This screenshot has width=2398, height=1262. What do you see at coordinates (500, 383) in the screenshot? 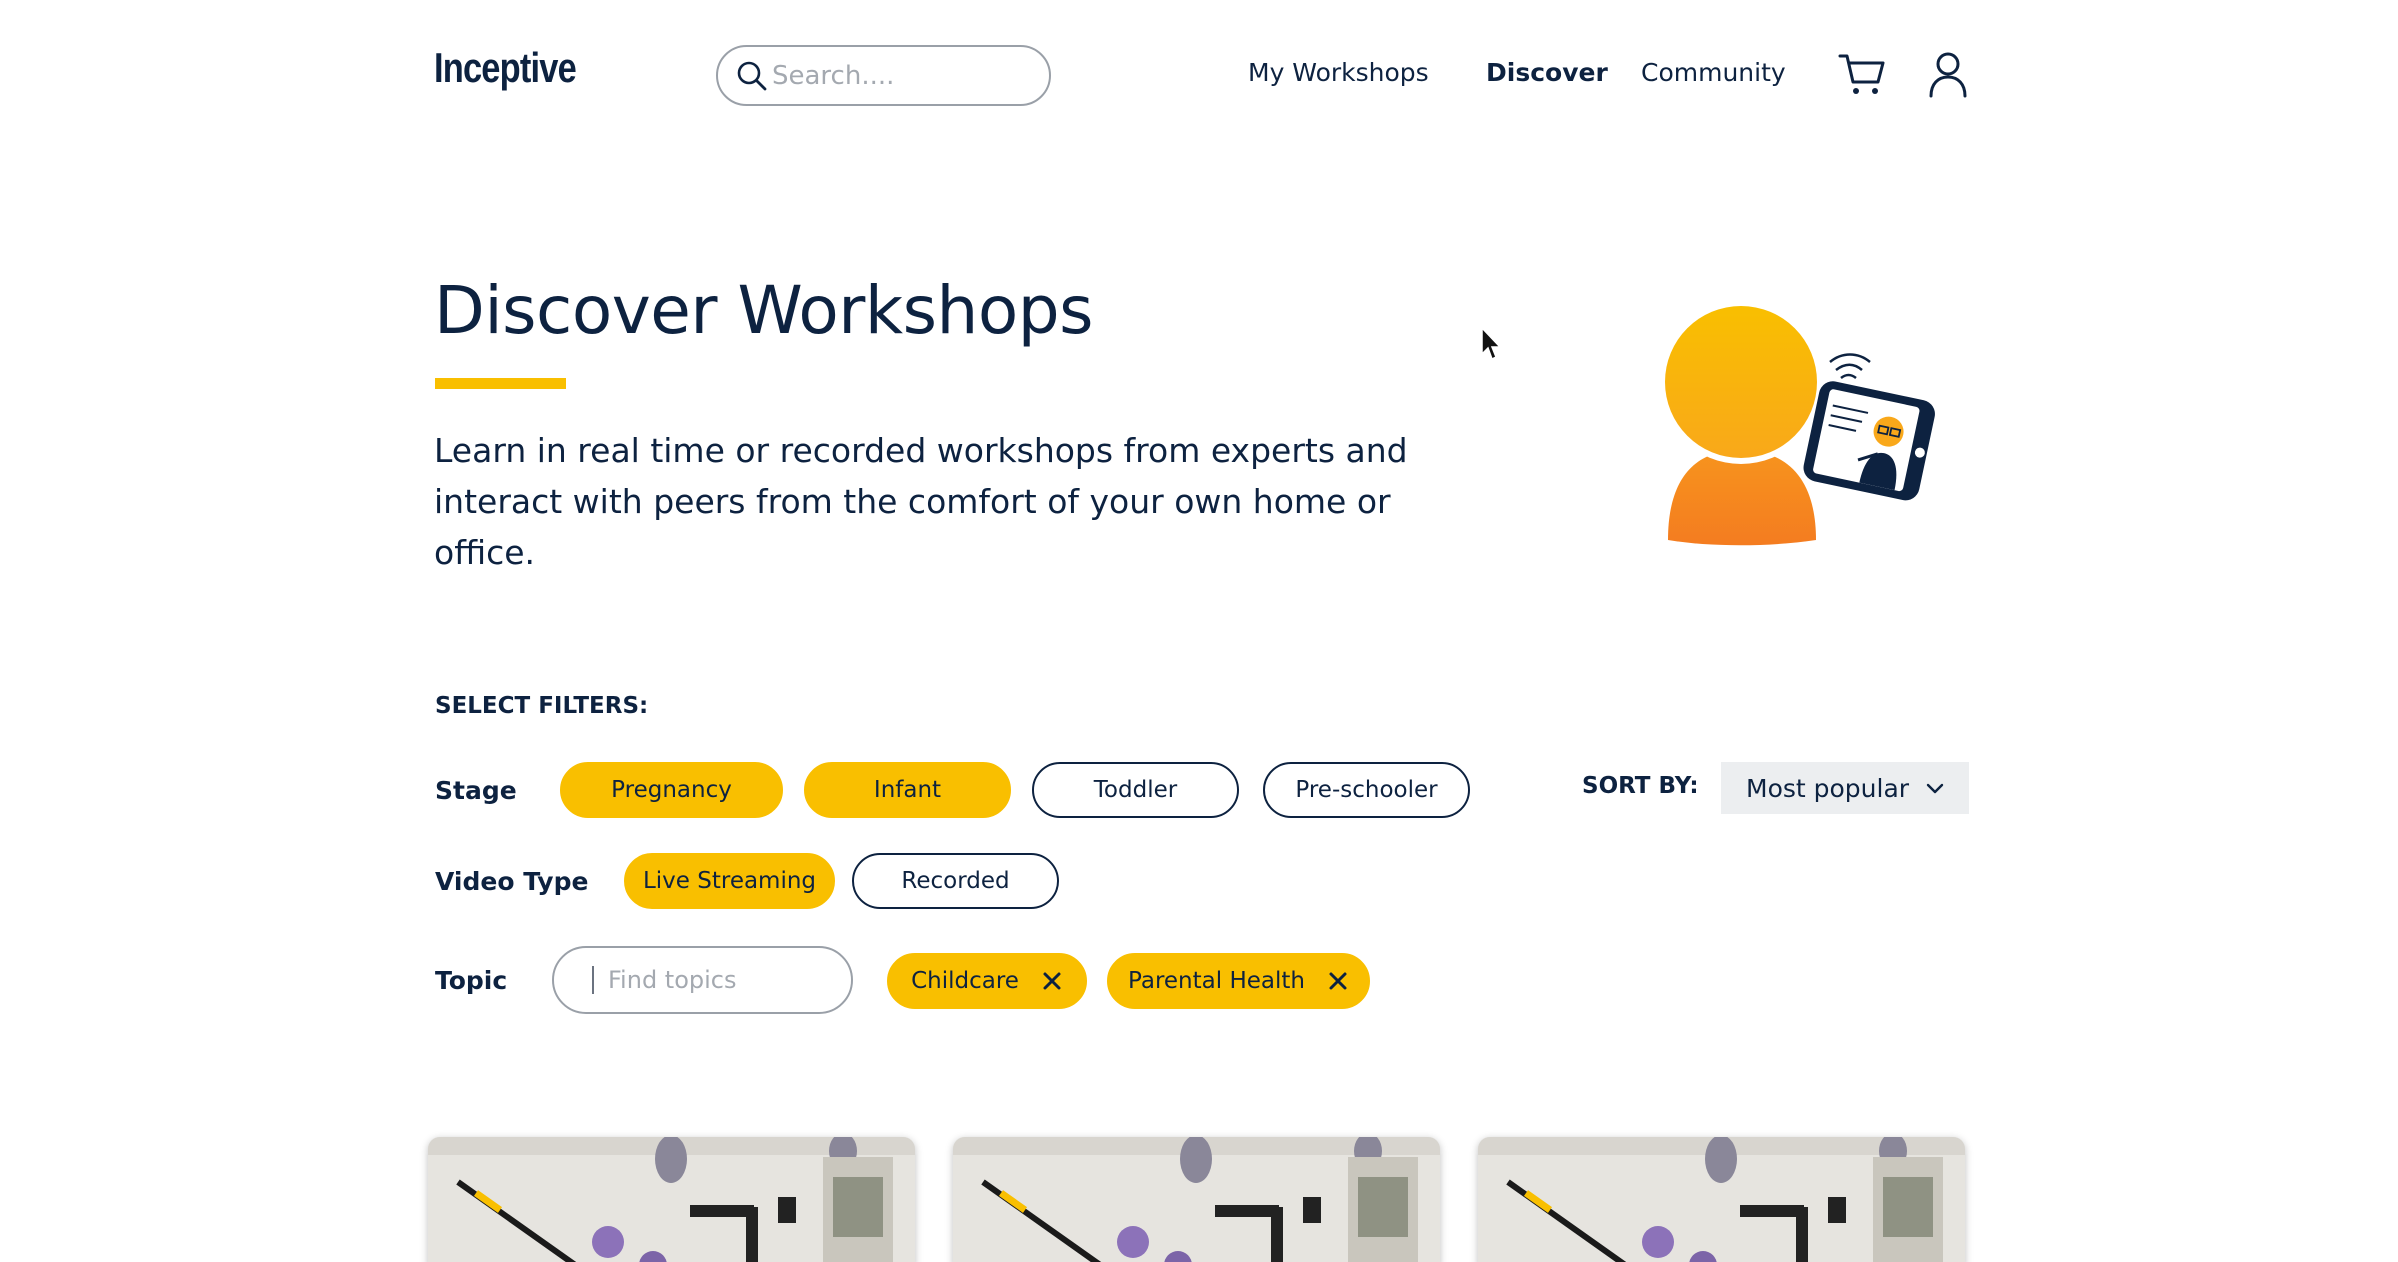
I see `title-underline` at bounding box center [500, 383].